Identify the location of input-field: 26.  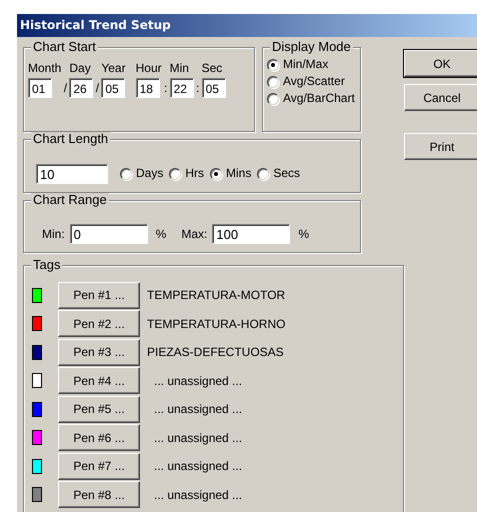
(81, 88).